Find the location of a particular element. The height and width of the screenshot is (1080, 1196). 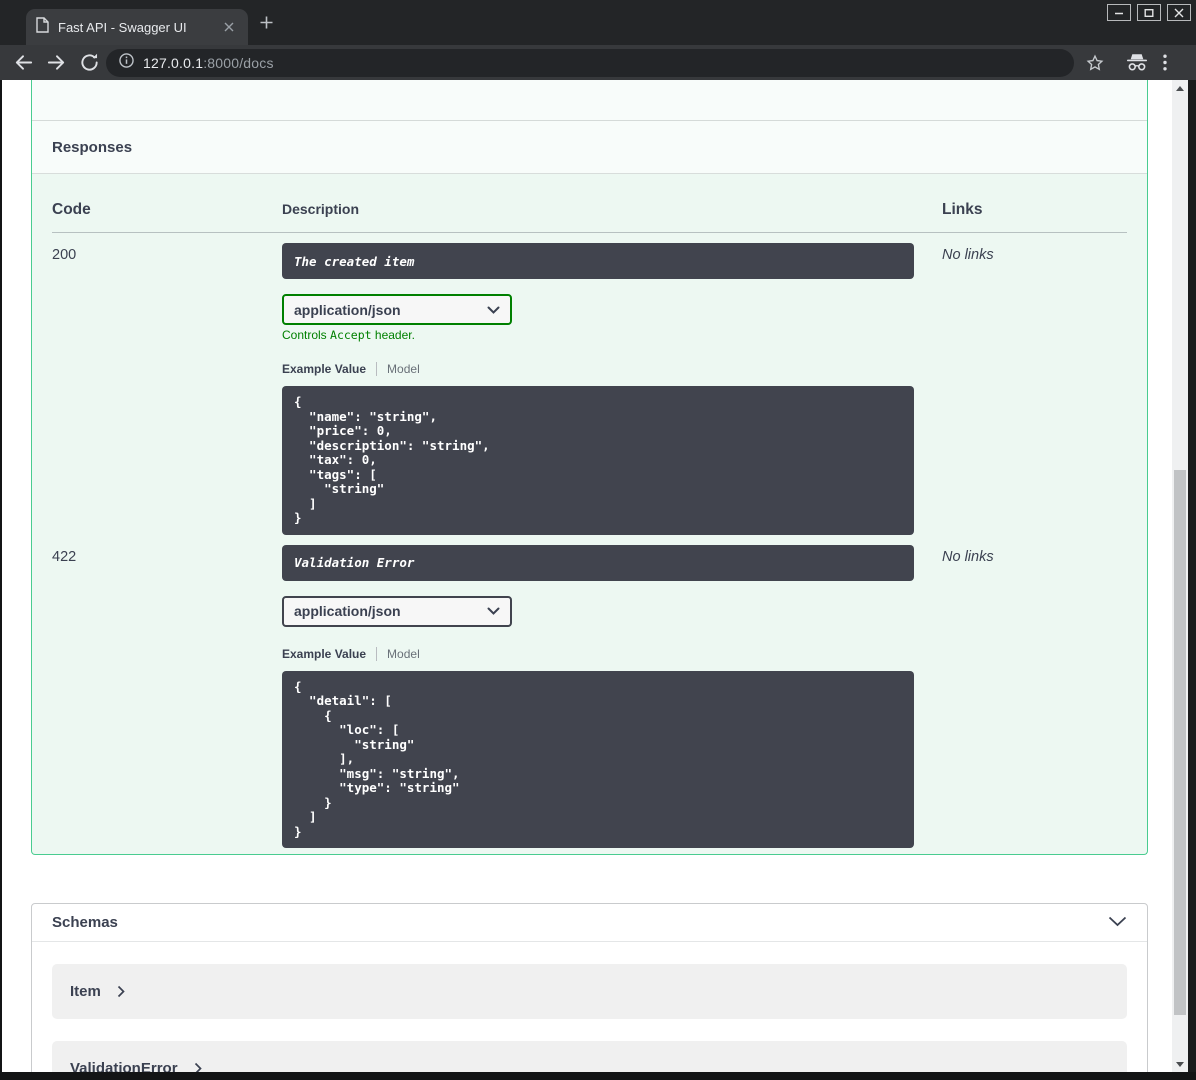

column-header-links: Links is located at coordinates (962, 209).